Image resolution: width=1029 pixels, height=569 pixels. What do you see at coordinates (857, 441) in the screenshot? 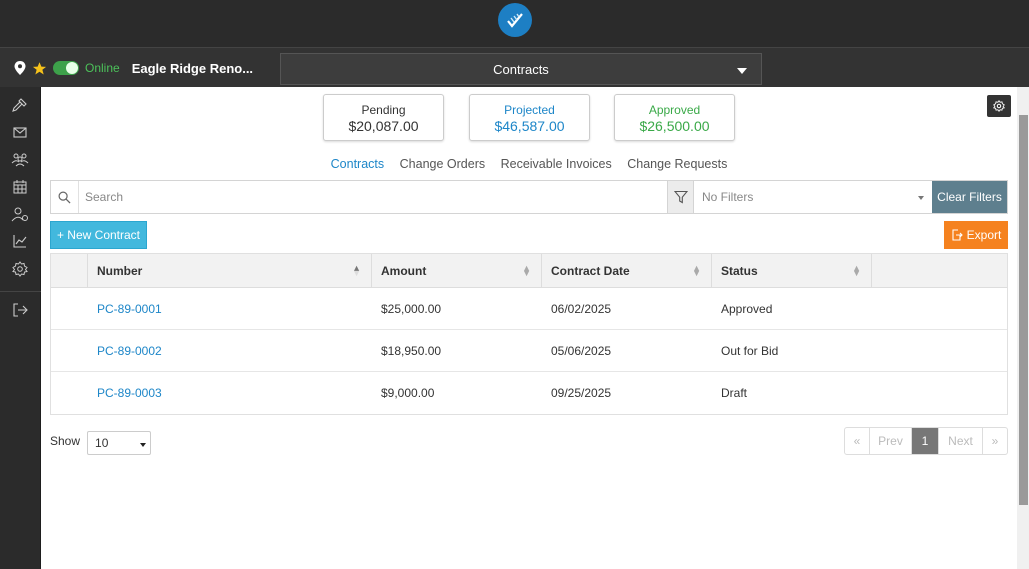
I see `first-page-button: «` at bounding box center [857, 441].